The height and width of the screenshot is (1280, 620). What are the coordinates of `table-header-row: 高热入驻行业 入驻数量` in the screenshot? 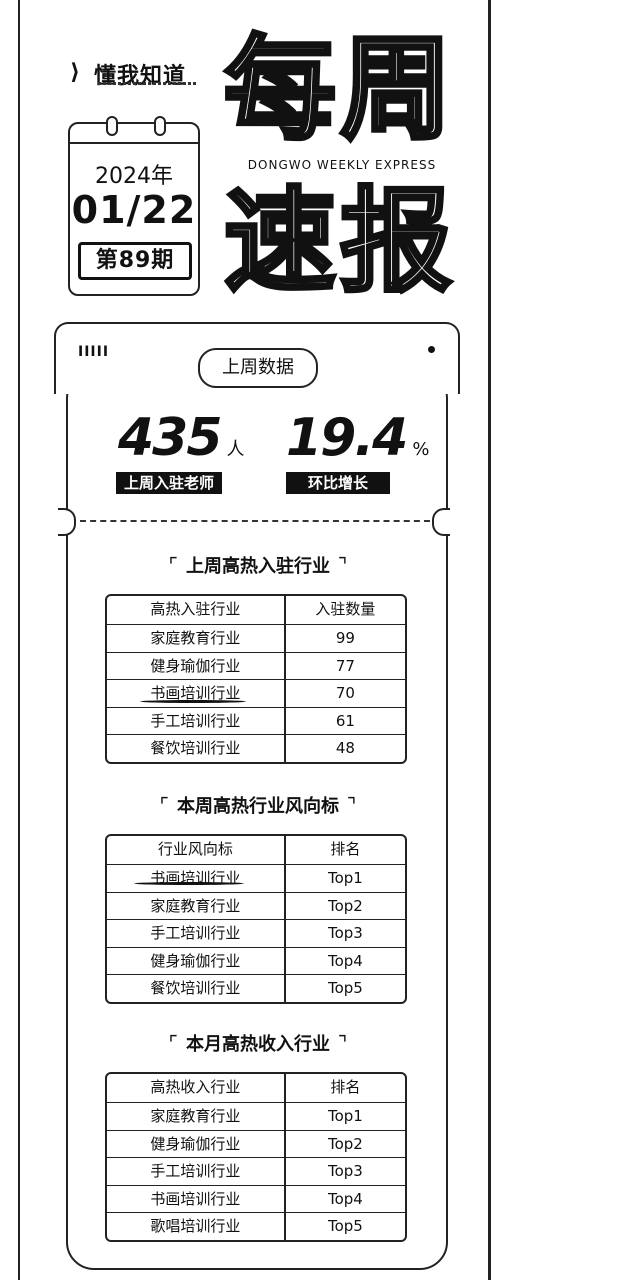 It's located at (256, 610).